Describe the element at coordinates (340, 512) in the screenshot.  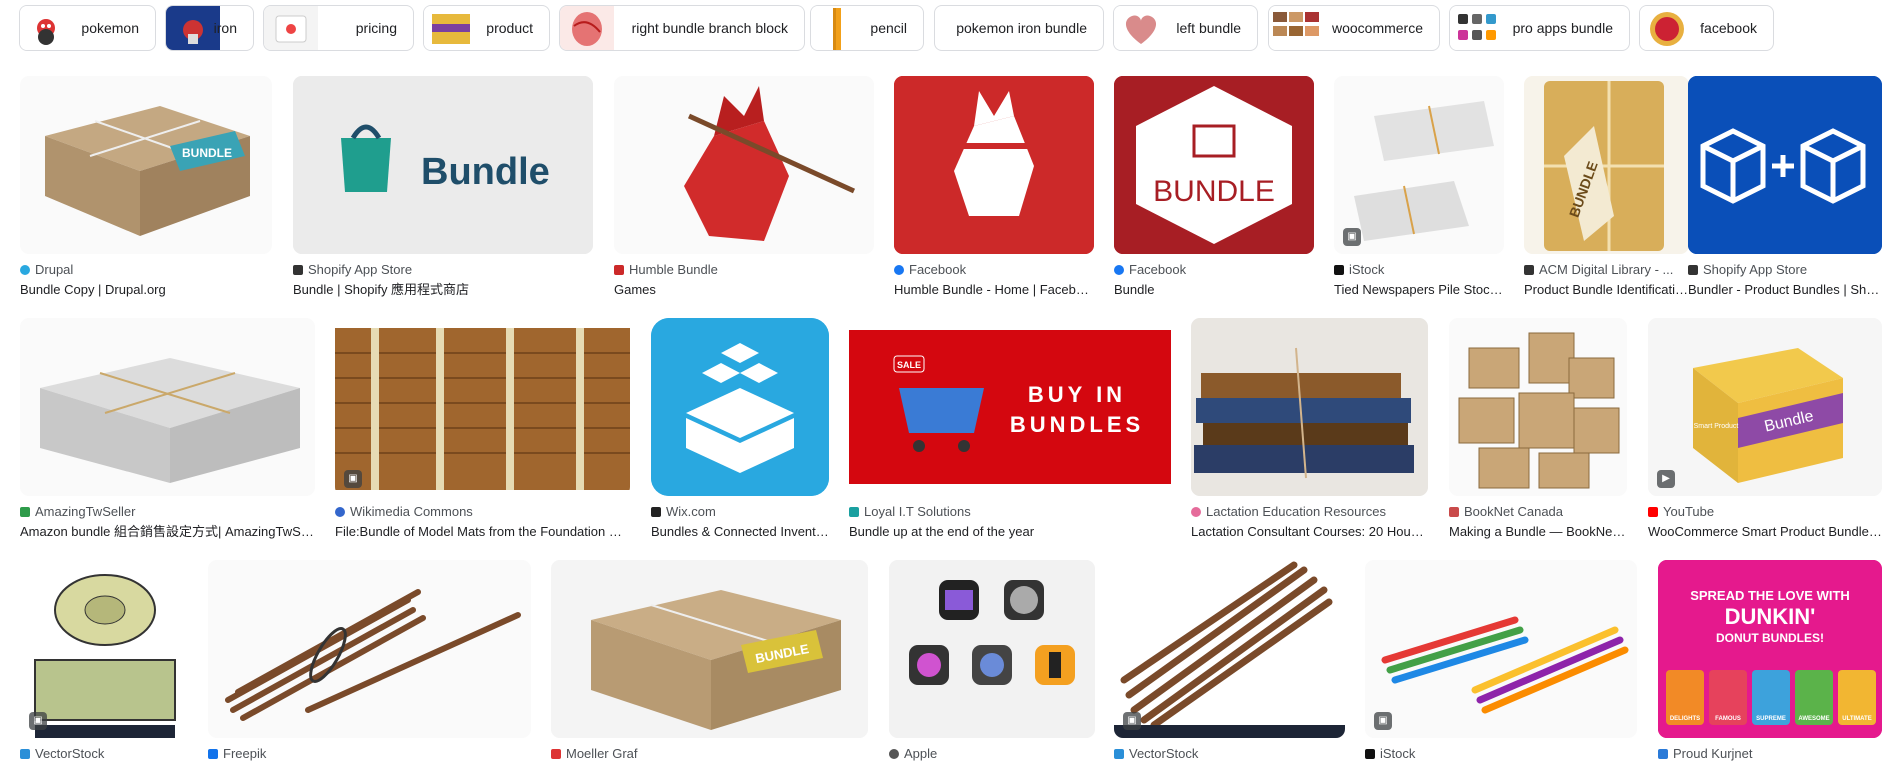
I see `wikimedia-icon` at that location.